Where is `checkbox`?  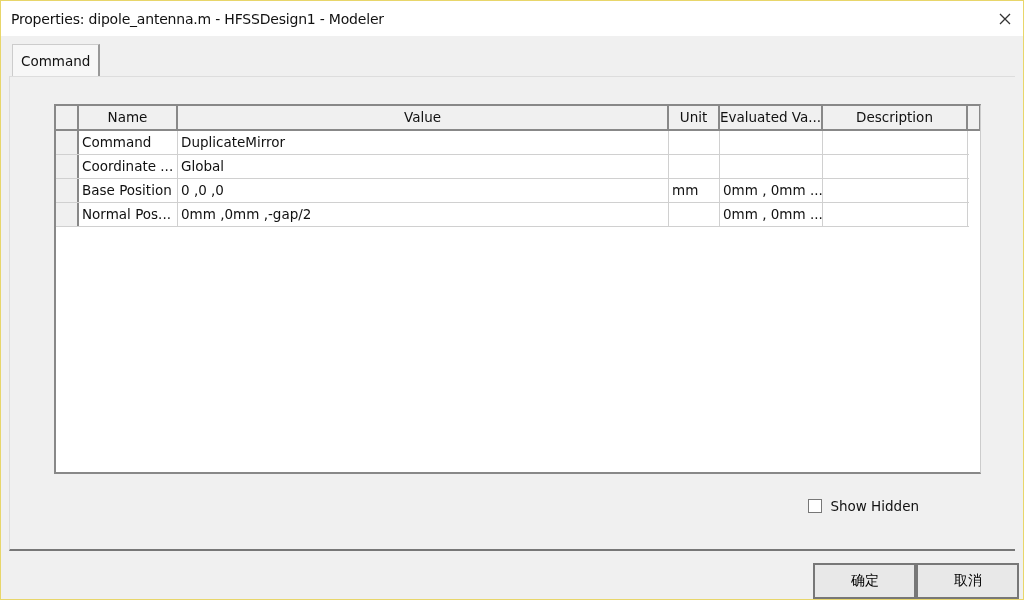
checkbox is located at coordinates (815, 506).